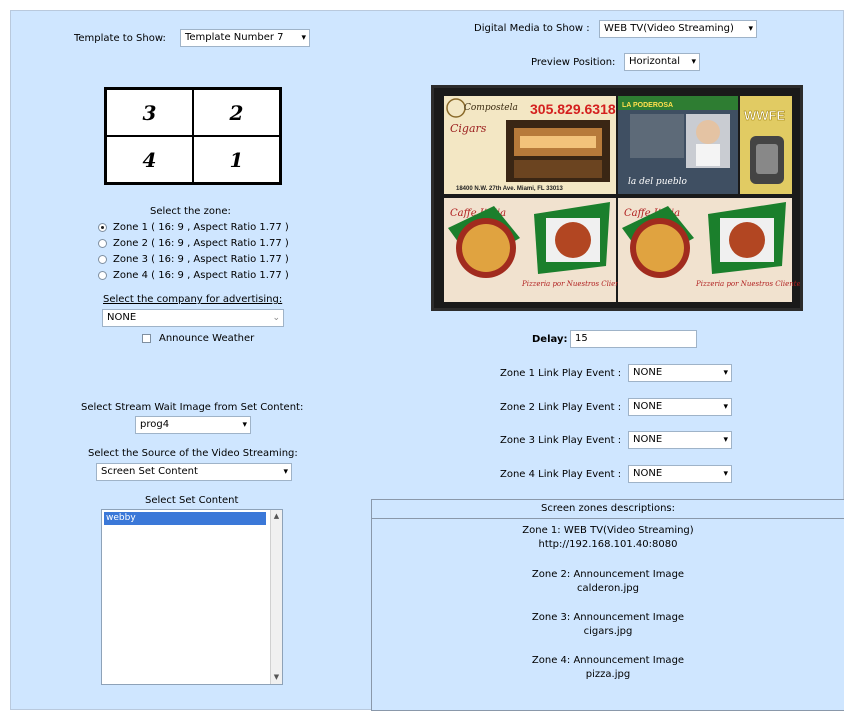 The width and height of the screenshot is (844, 715). What do you see at coordinates (276, 677) in the screenshot?
I see `scroll-down-arrow-icon: ▼` at bounding box center [276, 677].